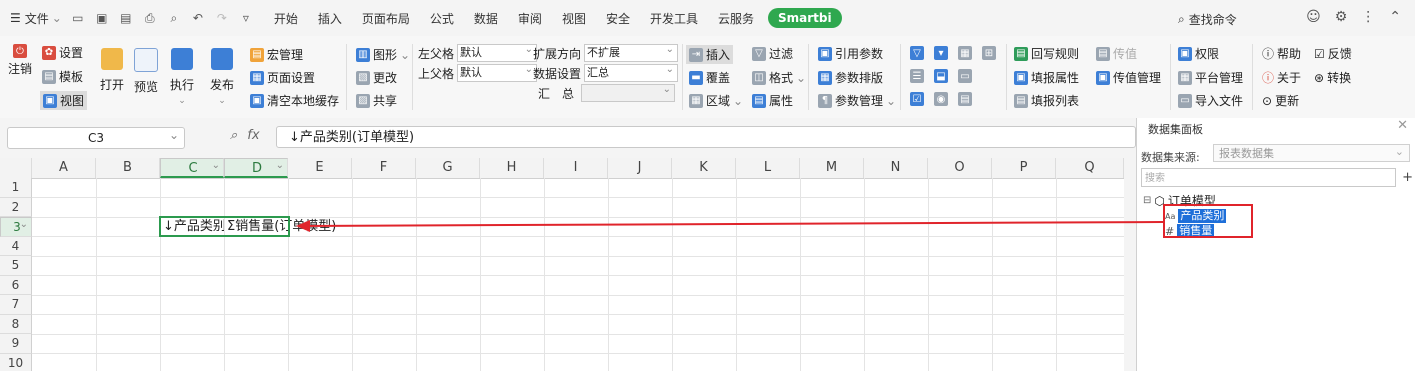 Image resolution: width=1415 pixels, height=371 pixels. I want to click on col-header-l: L, so click(768, 168).